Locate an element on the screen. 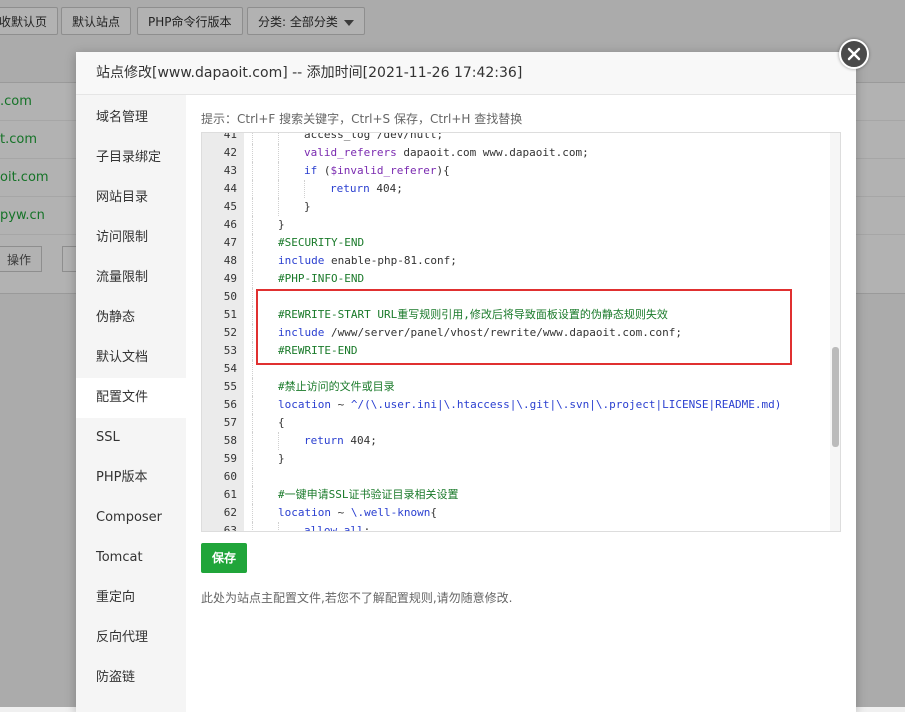  line-number: 41 is located at coordinates (230, 136).